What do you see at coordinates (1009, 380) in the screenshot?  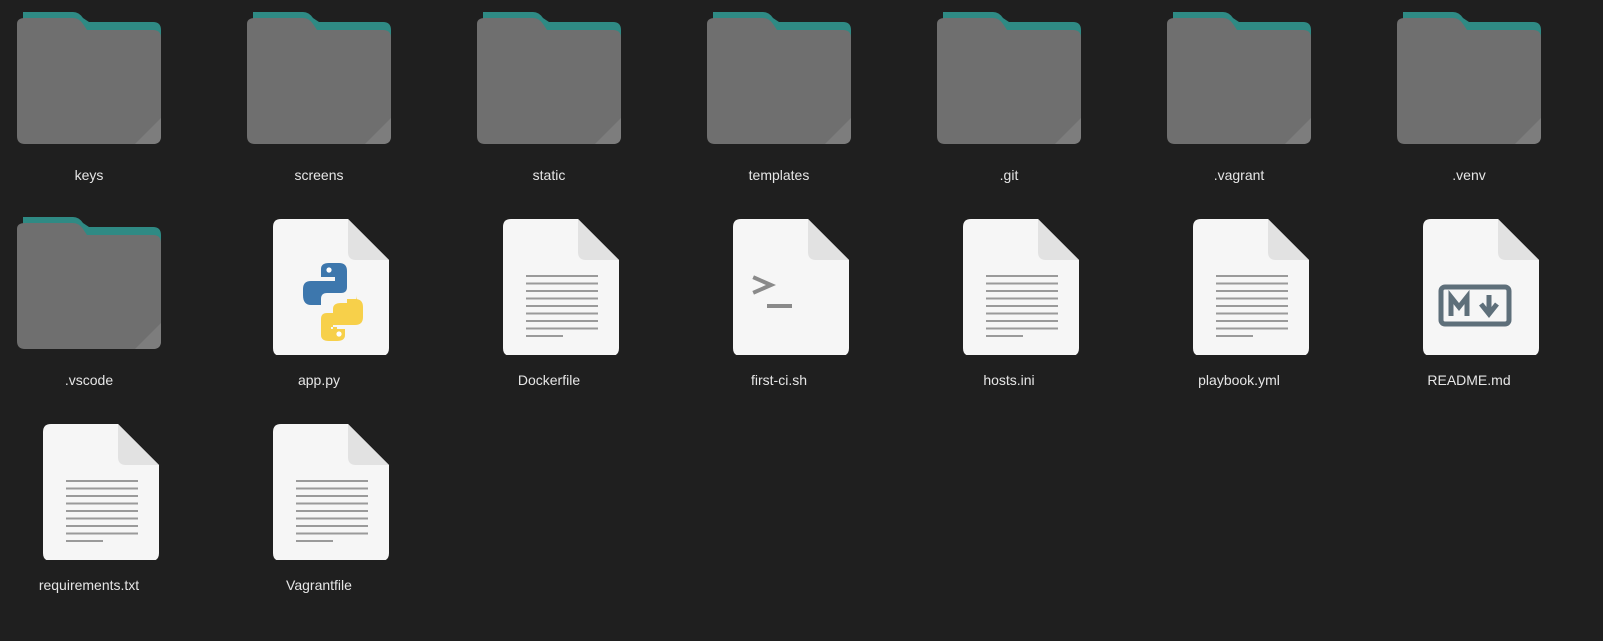 I see `file-label: hosts.ini` at bounding box center [1009, 380].